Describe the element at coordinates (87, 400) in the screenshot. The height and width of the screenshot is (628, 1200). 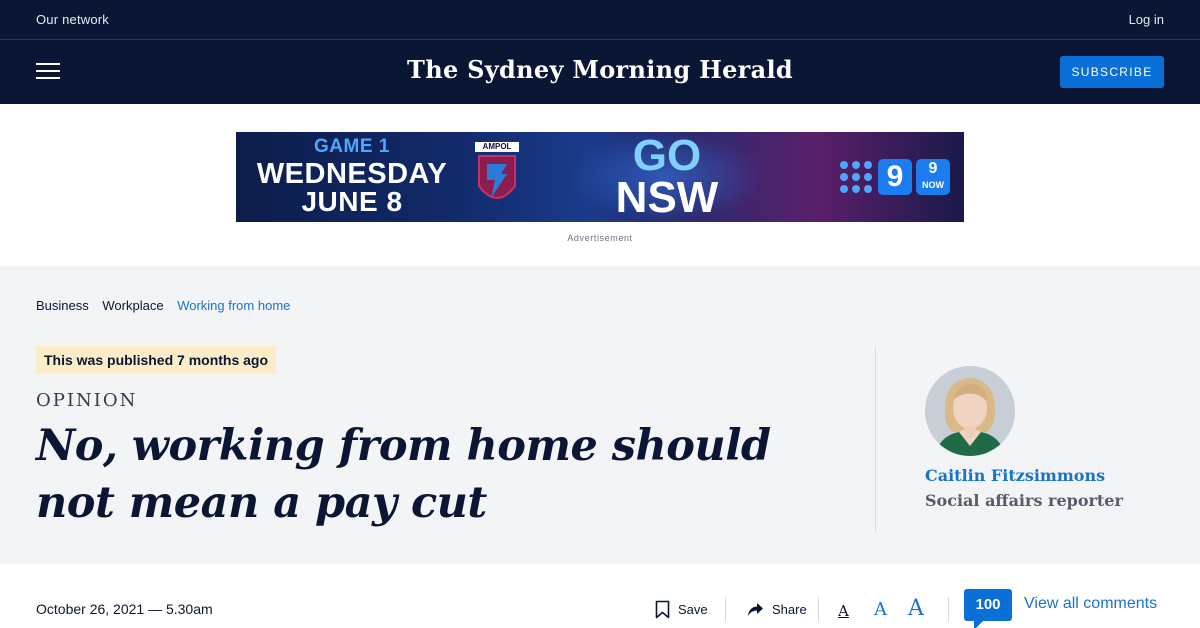
I see `article-kicker: OPINION` at that location.